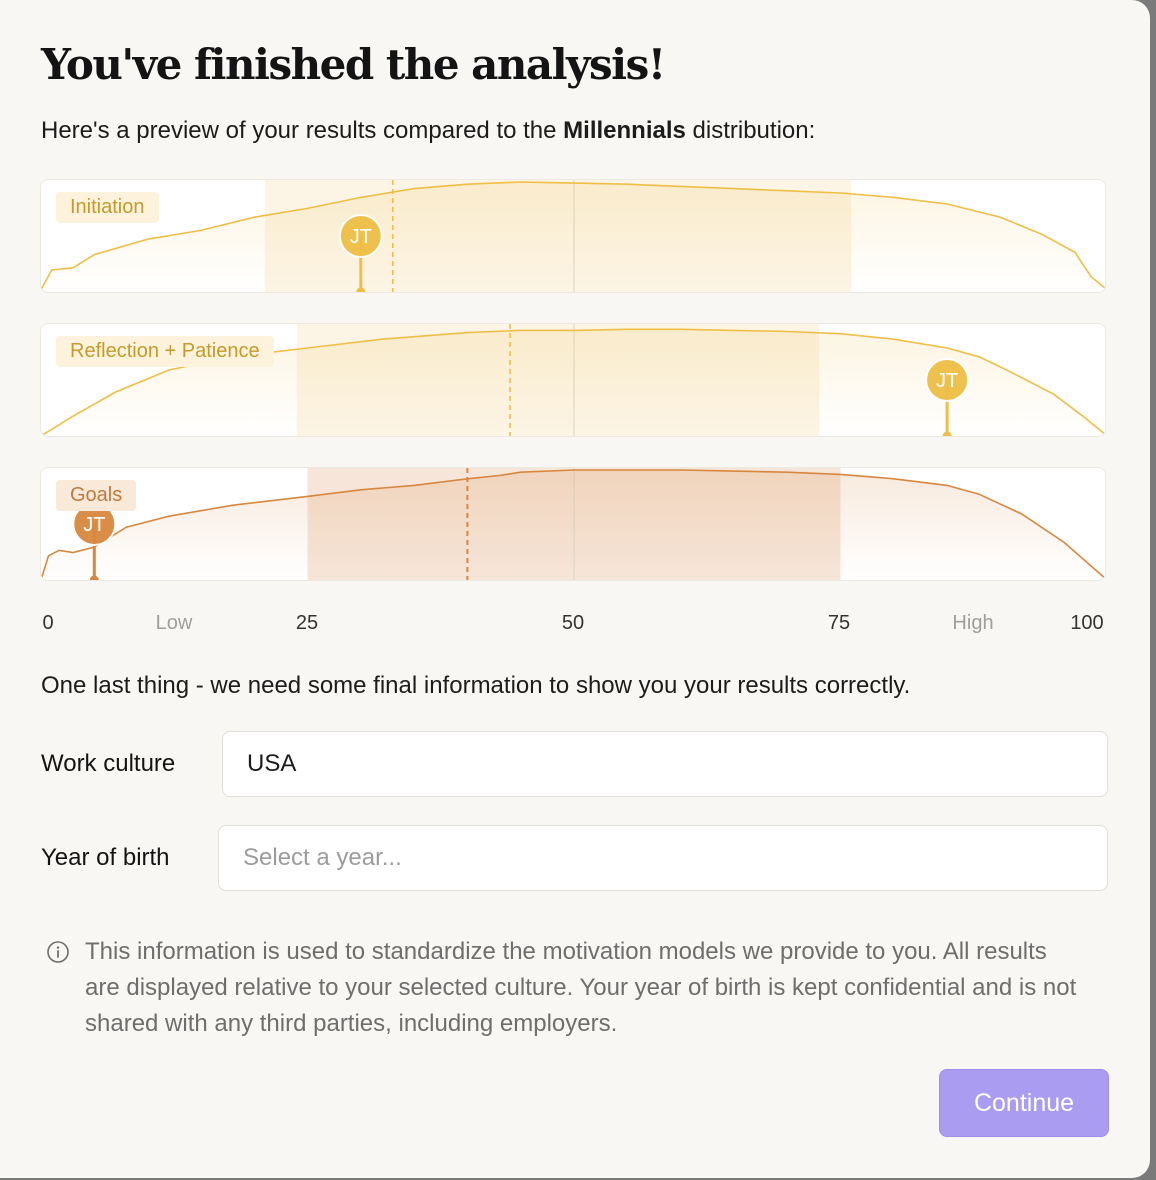 Image resolution: width=1156 pixels, height=1180 pixels. Describe the element at coordinates (108, 763) in the screenshot. I see `work-culture-label: Work culture` at that location.